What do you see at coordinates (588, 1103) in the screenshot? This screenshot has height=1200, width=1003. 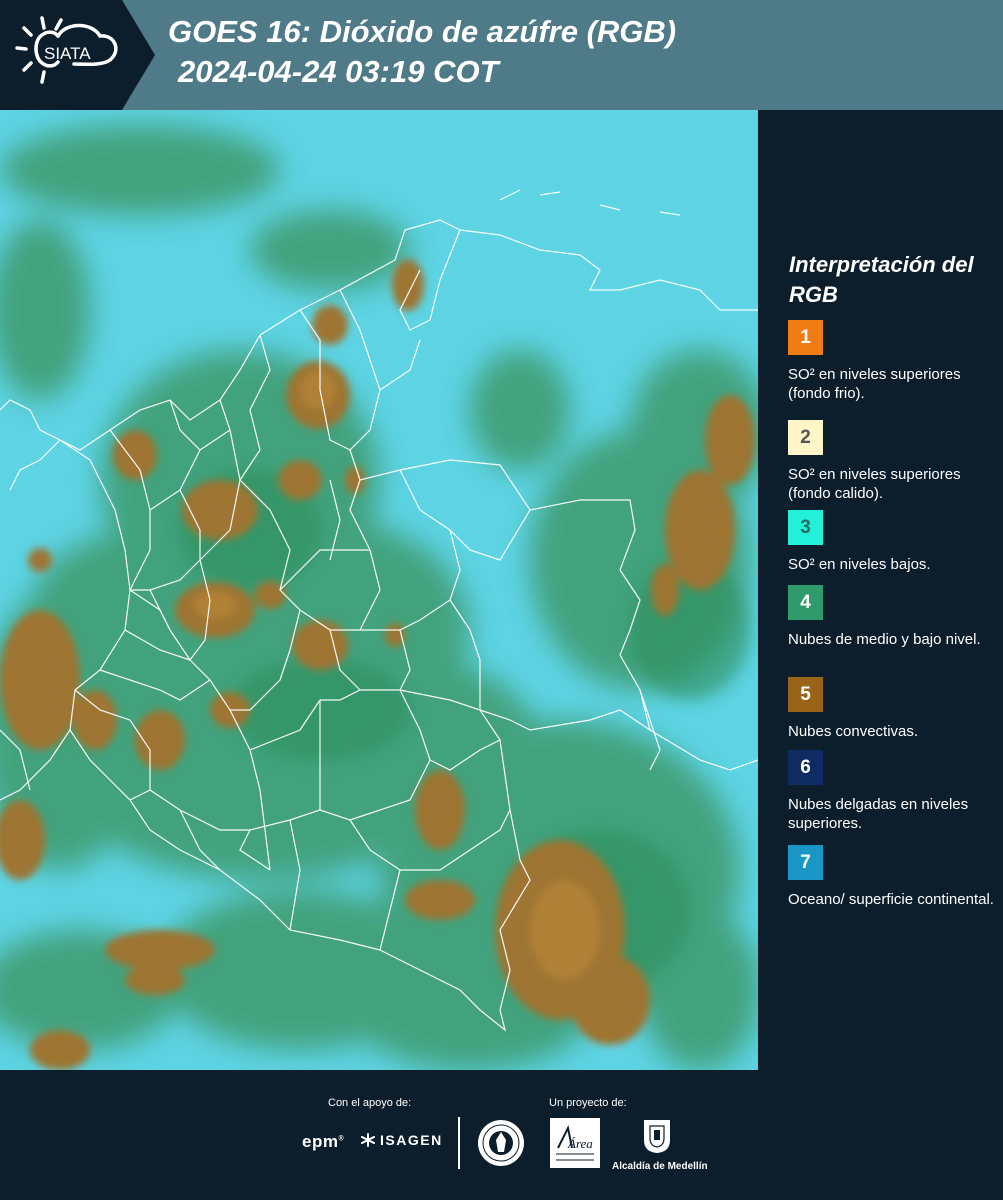 I see `project-label: Un proyecto de:` at bounding box center [588, 1103].